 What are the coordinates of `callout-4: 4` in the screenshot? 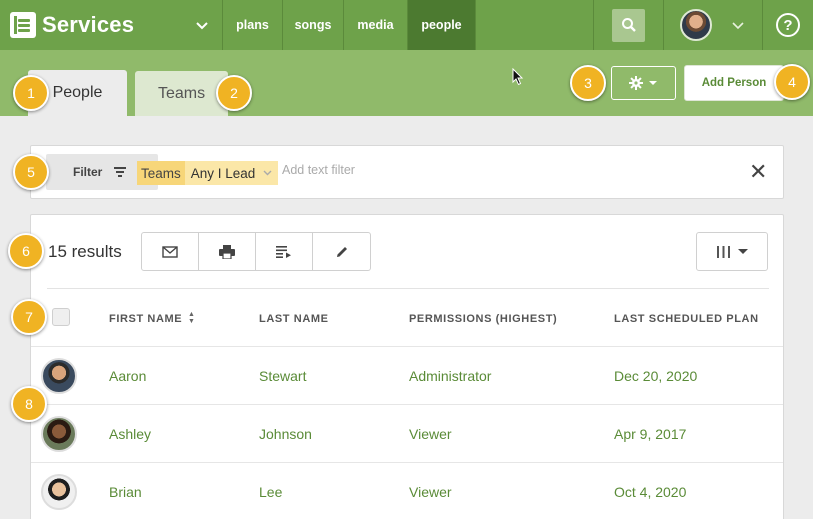 It's located at (792, 82).